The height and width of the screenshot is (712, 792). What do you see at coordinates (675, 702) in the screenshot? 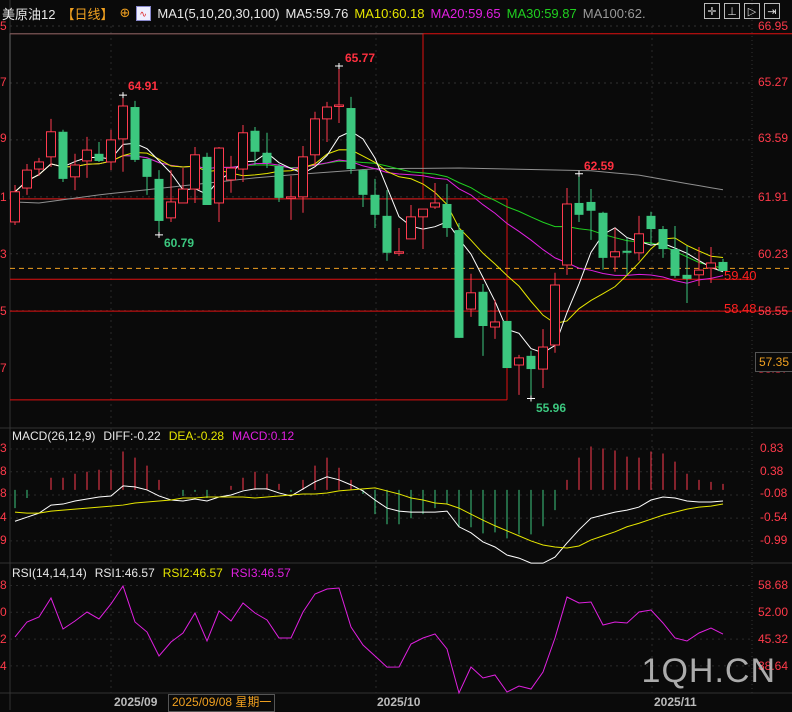
I see `date-label: 2025/11` at bounding box center [675, 702].